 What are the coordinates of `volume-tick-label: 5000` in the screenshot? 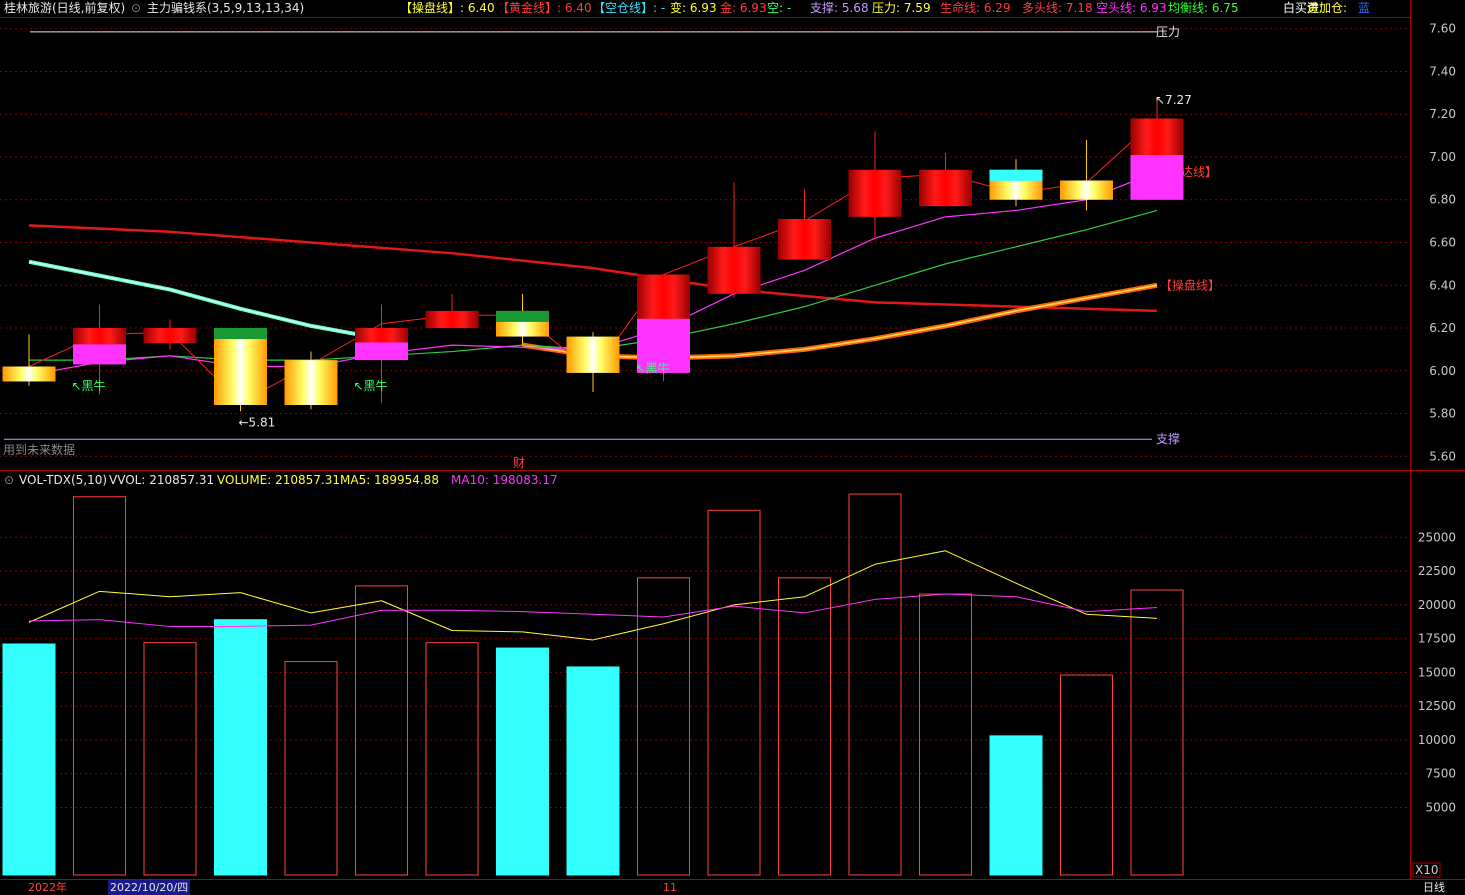 It's located at (1440, 807).